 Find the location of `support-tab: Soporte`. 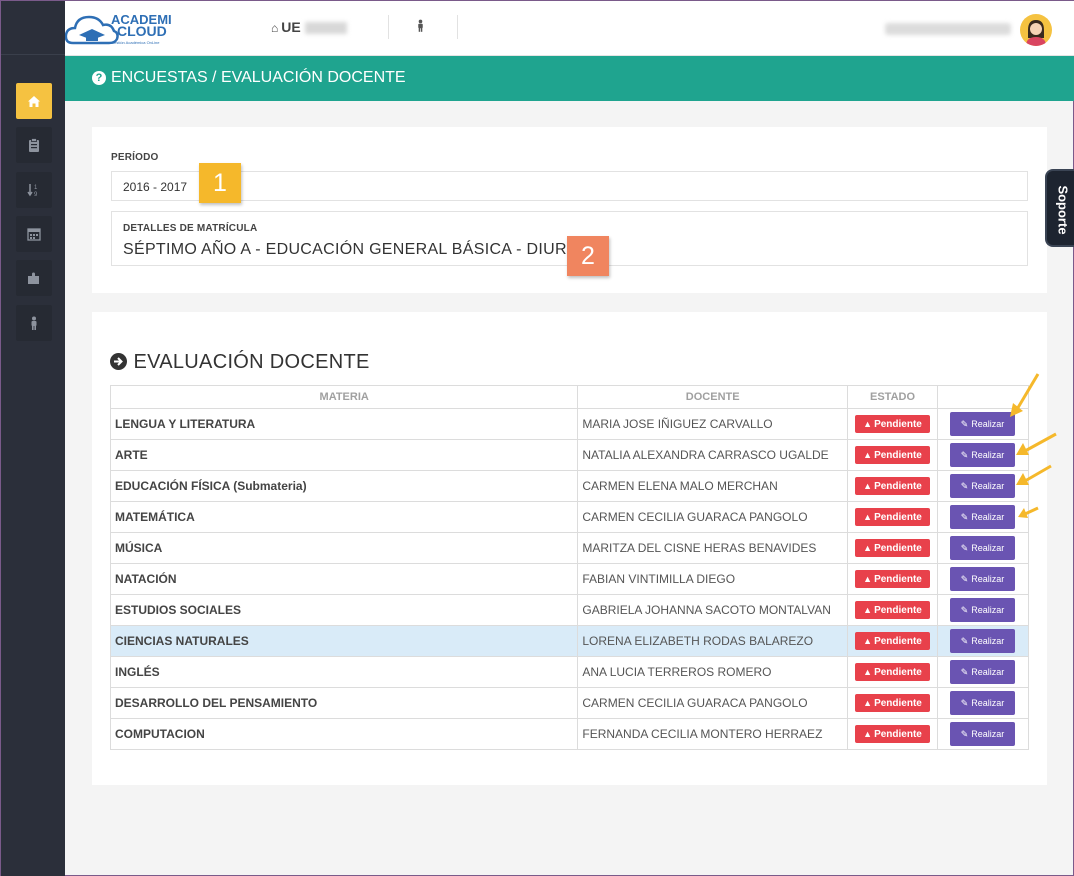

support-tab: Soporte is located at coordinates (1059, 208).